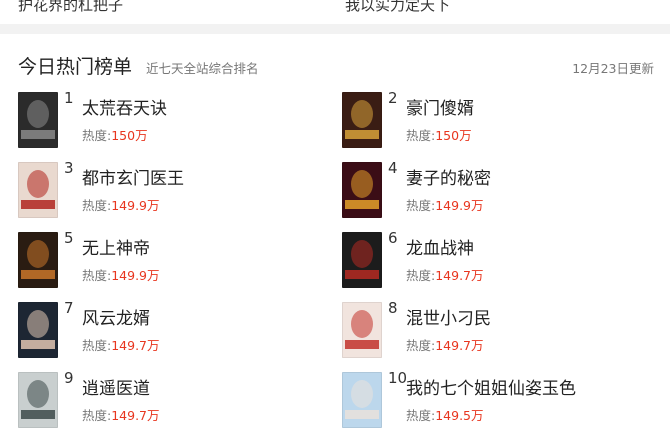  What do you see at coordinates (440, 106) in the screenshot?
I see `book-title: 豪门傻婿` at bounding box center [440, 106].